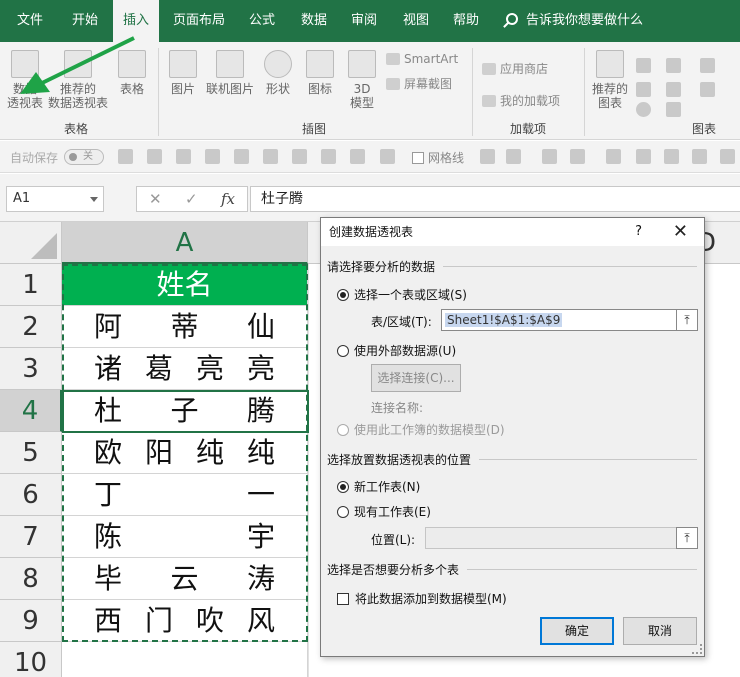 The height and width of the screenshot is (677, 740). What do you see at coordinates (559, 320) in the screenshot?
I see `range-input: Sheet1!$A$1:$A$9` at bounding box center [559, 320].